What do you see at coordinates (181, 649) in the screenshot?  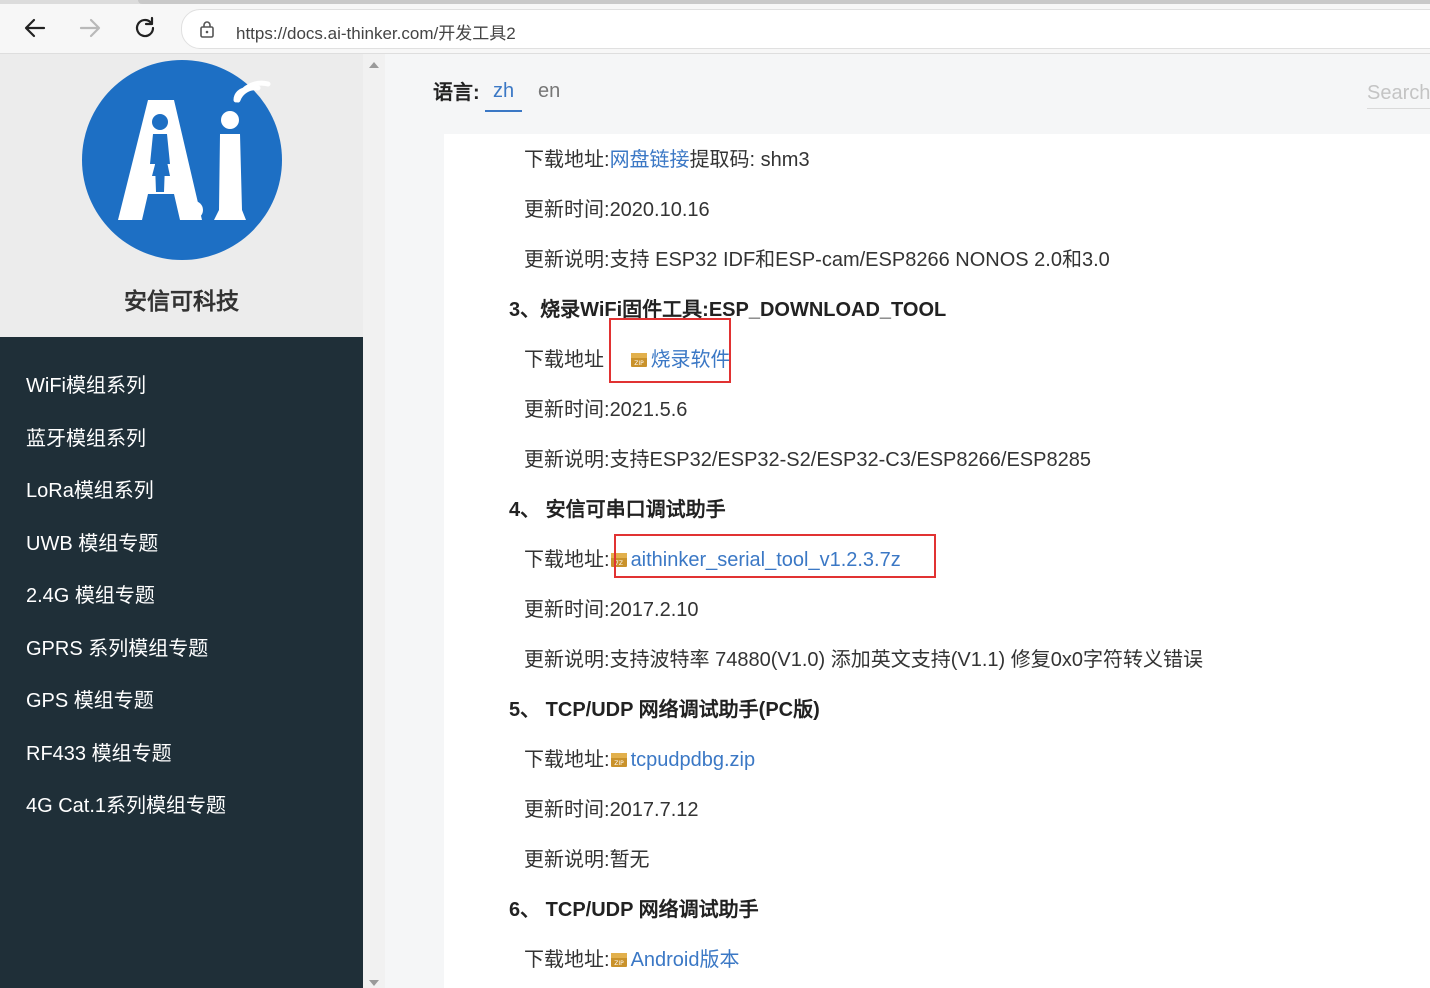 I see `sidebar-item-gprs: GPRS 系列模组专题` at bounding box center [181, 649].